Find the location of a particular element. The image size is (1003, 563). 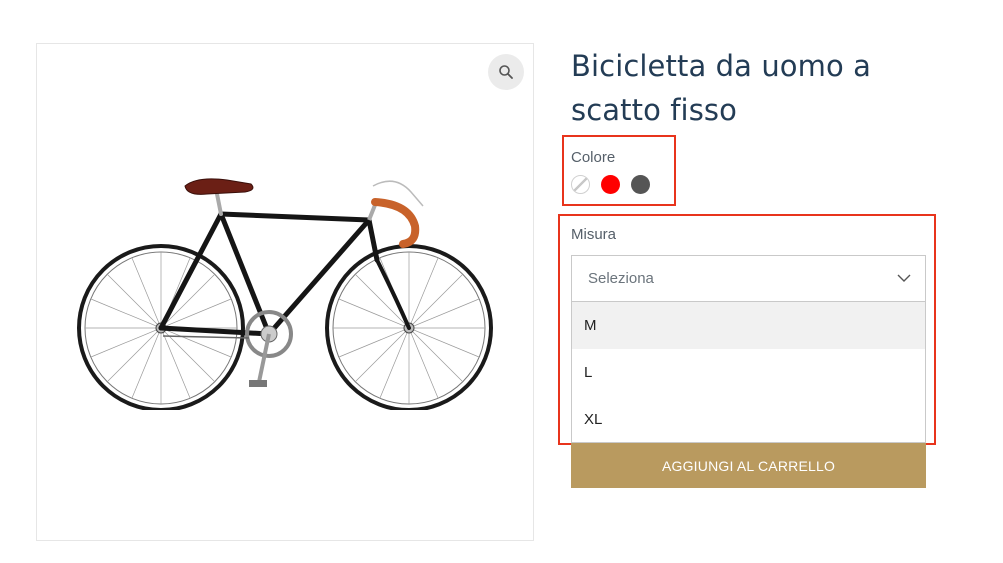

saddle is located at coordinates (219, 186).